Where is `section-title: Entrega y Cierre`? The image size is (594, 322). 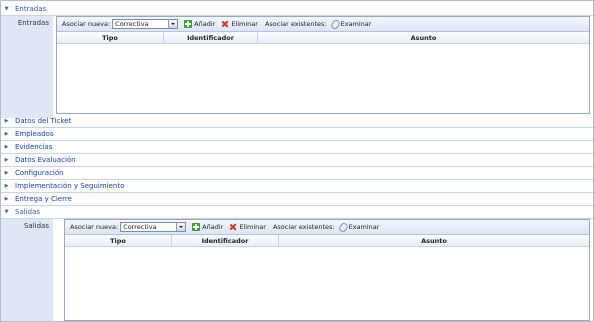
section-title: Entrega y Cierre is located at coordinates (43, 199).